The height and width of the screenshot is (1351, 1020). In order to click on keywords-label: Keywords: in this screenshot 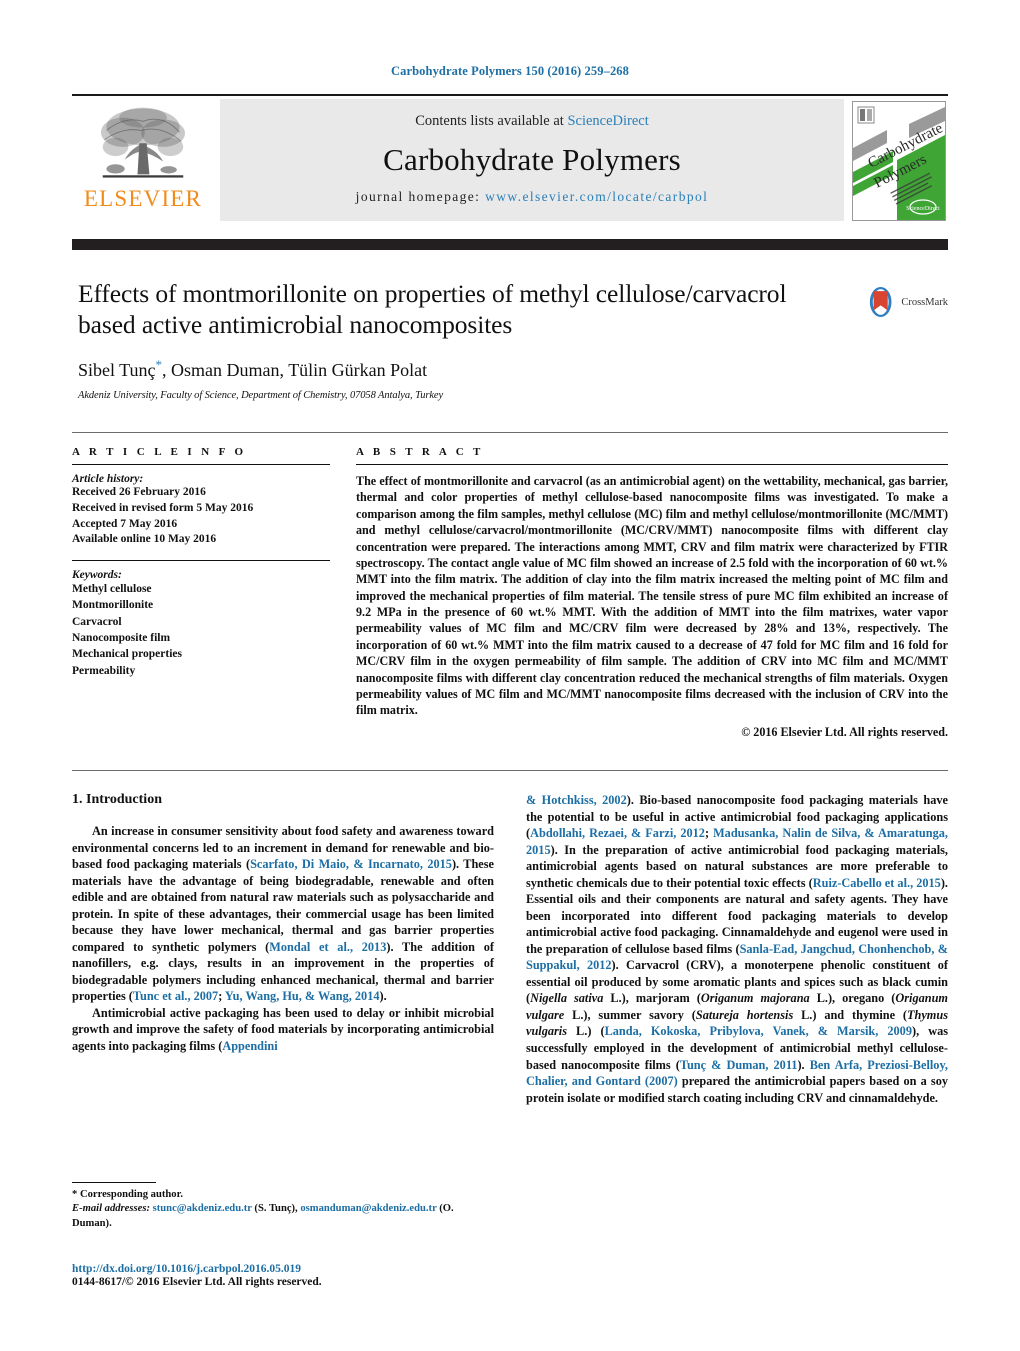, I will do `click(97, 575)`.